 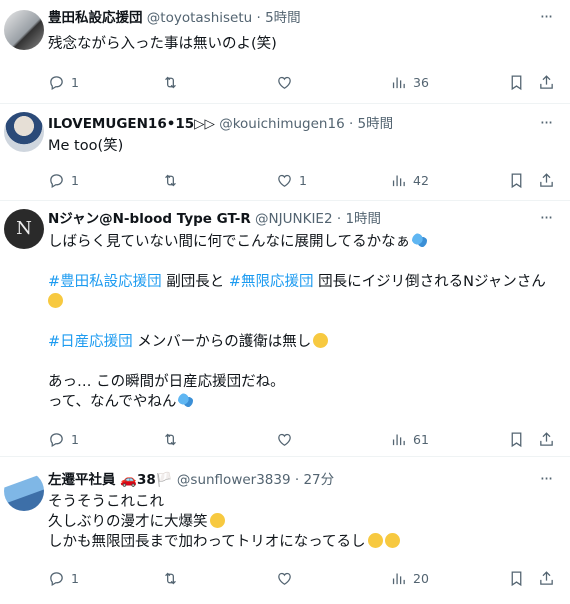 What do you see at coordinates (409, 180) in the screenshot?
I see `views-button: 42` at bounding box center [409, 180].